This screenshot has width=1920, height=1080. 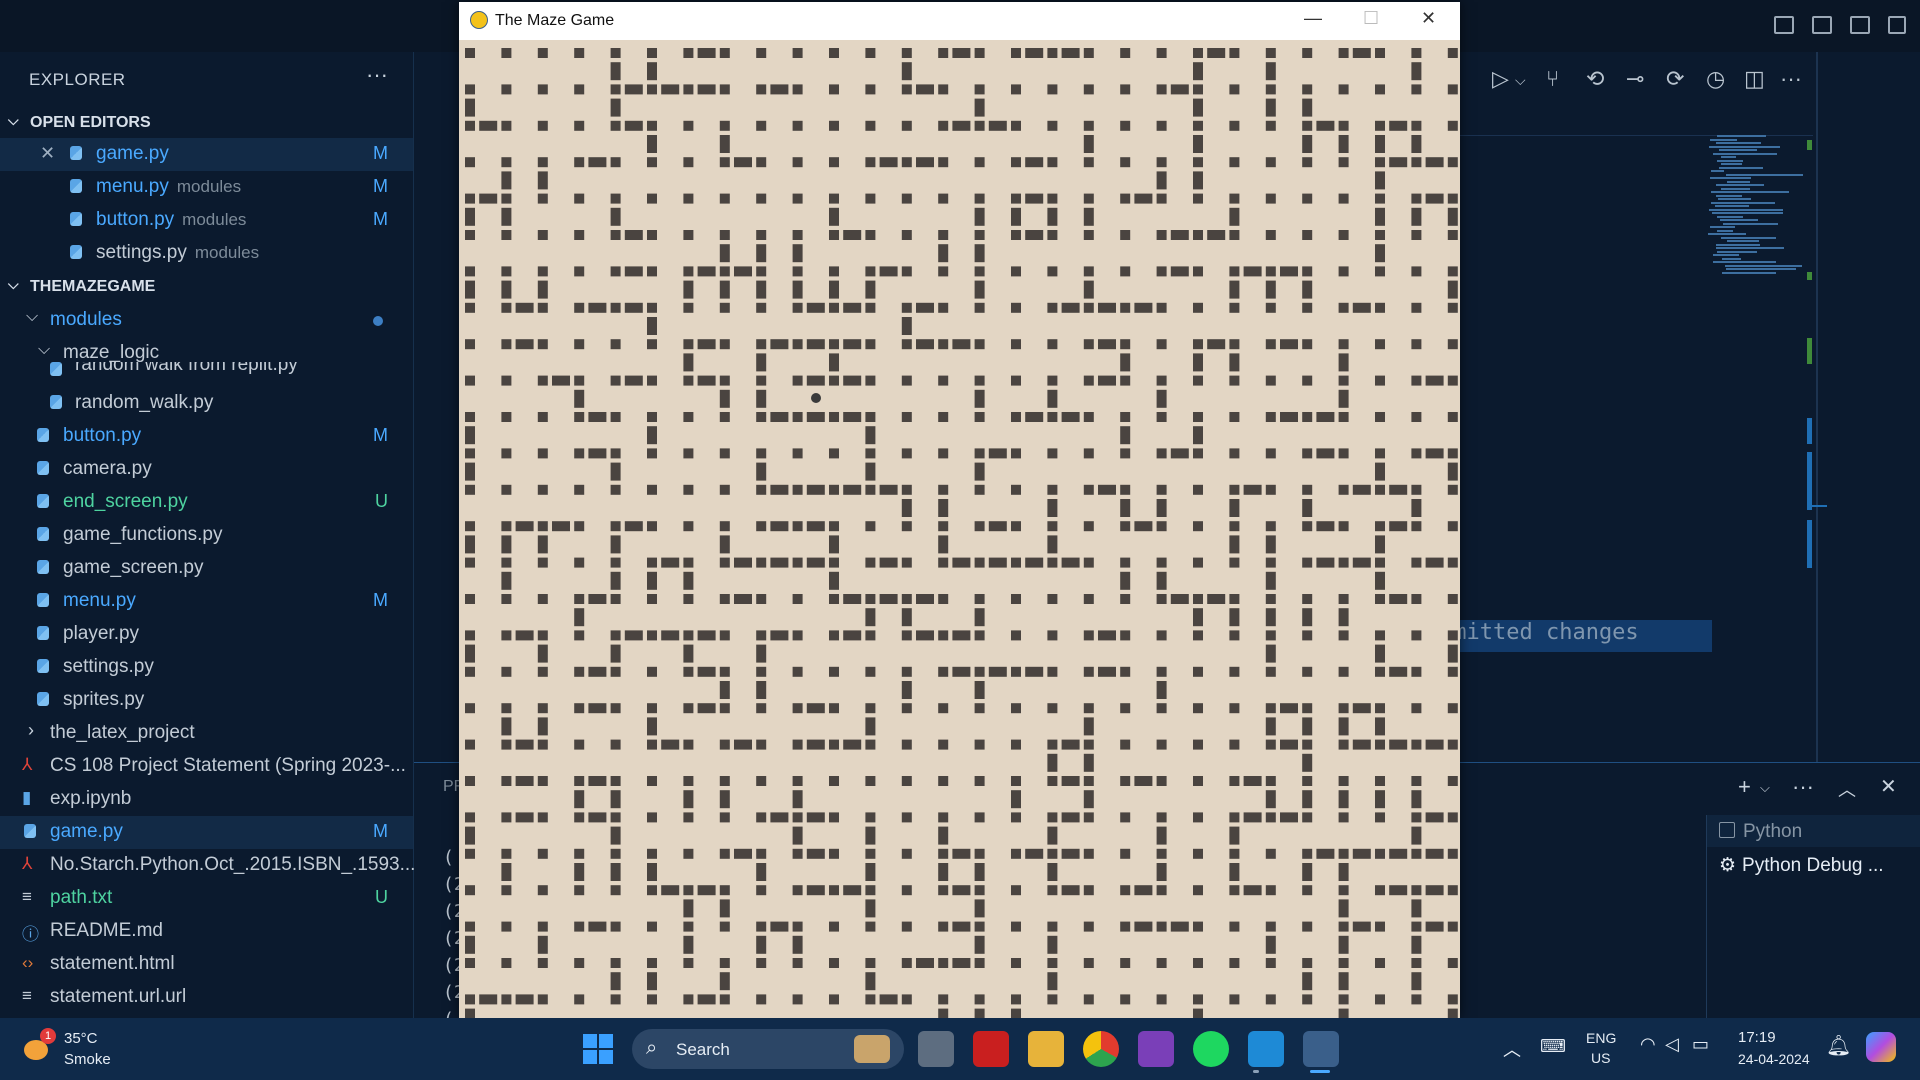 What do you see at coordinates (206, 997) in the screenshot?
I see `file-item: ≡ statement.url.url` at bounding box center [206, 997].